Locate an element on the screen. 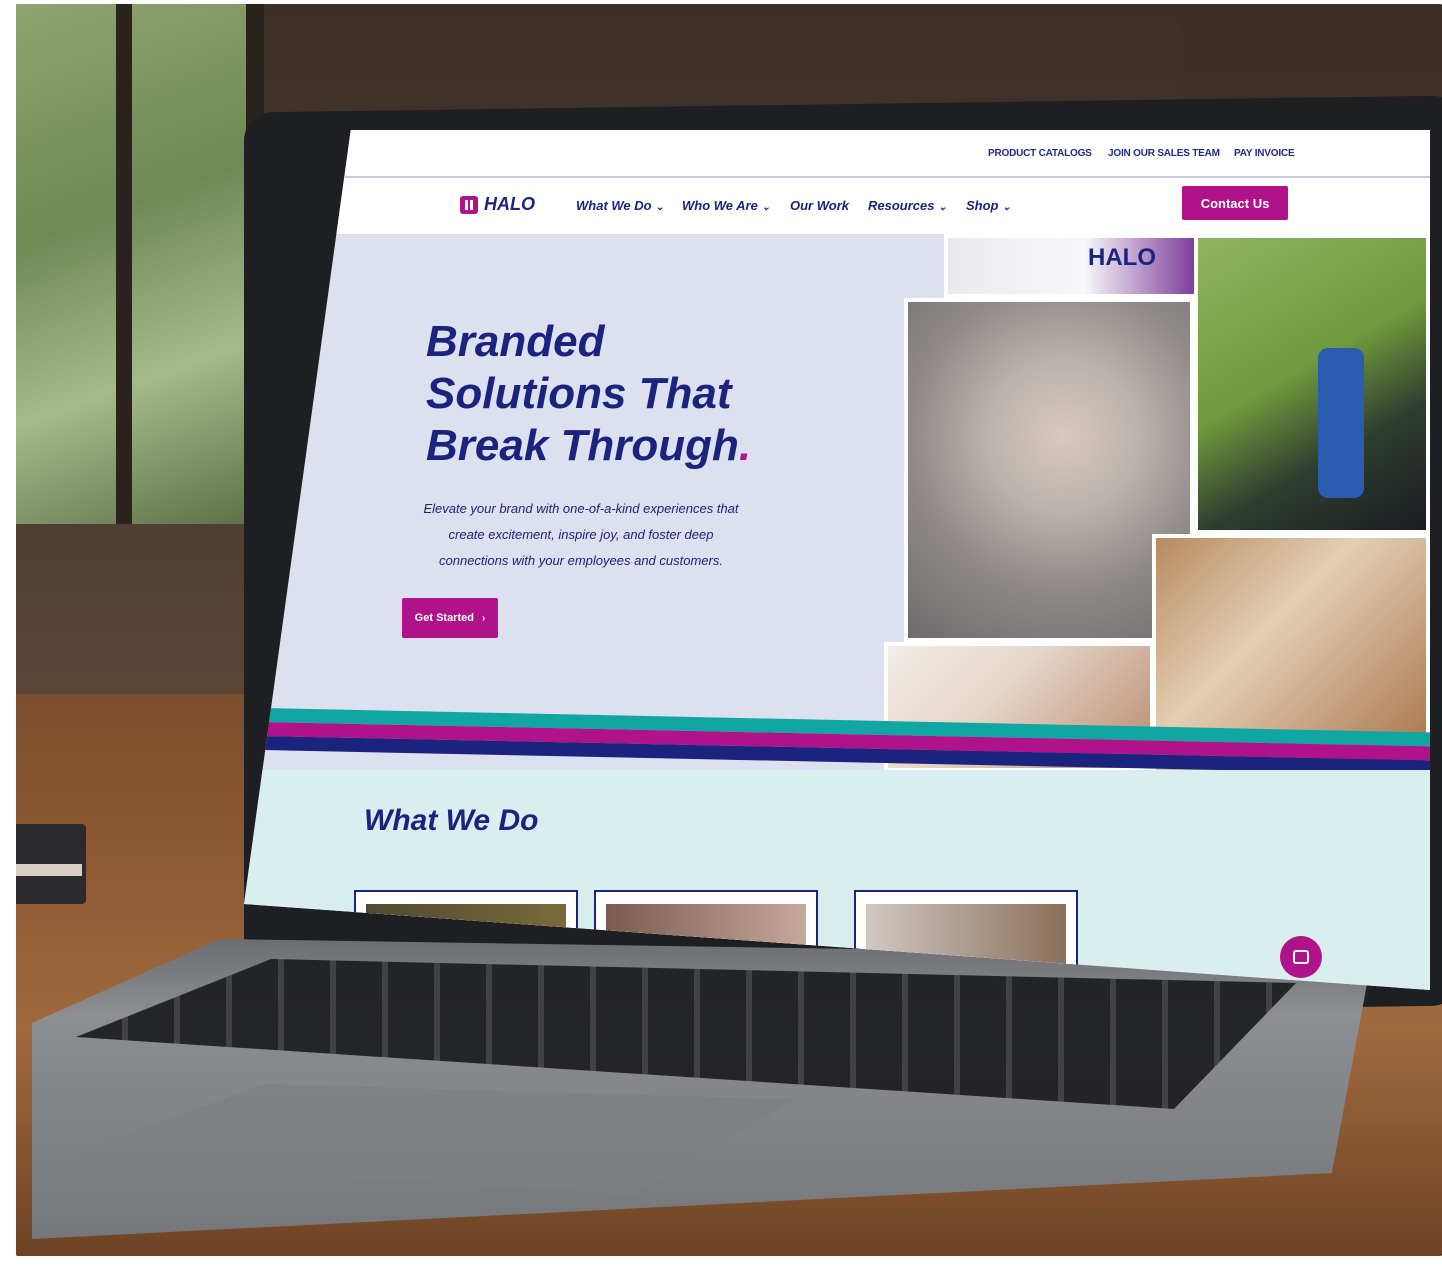 The width and height of the screenshot is (1442, 1268). nav-label-what-we-do: What We Do is located at coordinates (614, 205).